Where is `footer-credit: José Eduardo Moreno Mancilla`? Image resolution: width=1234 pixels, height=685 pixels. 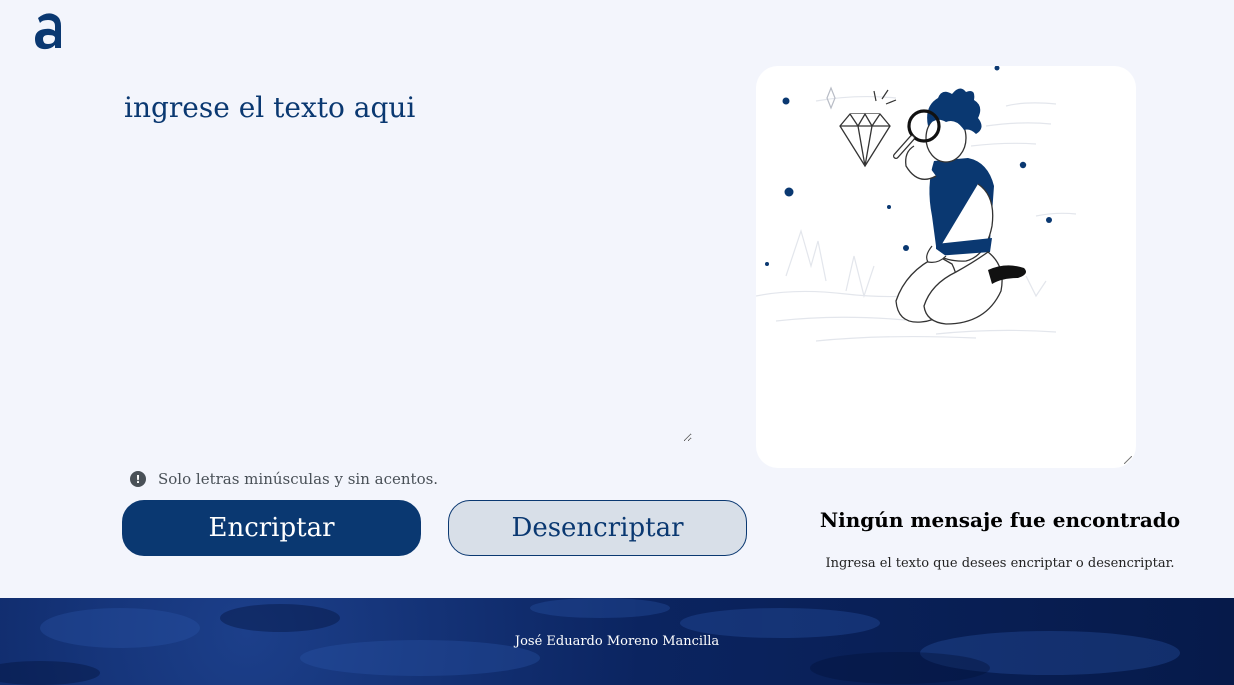 footer-credit: José Eduardo Moreno Mancilla is located at coordinates (617, 641).